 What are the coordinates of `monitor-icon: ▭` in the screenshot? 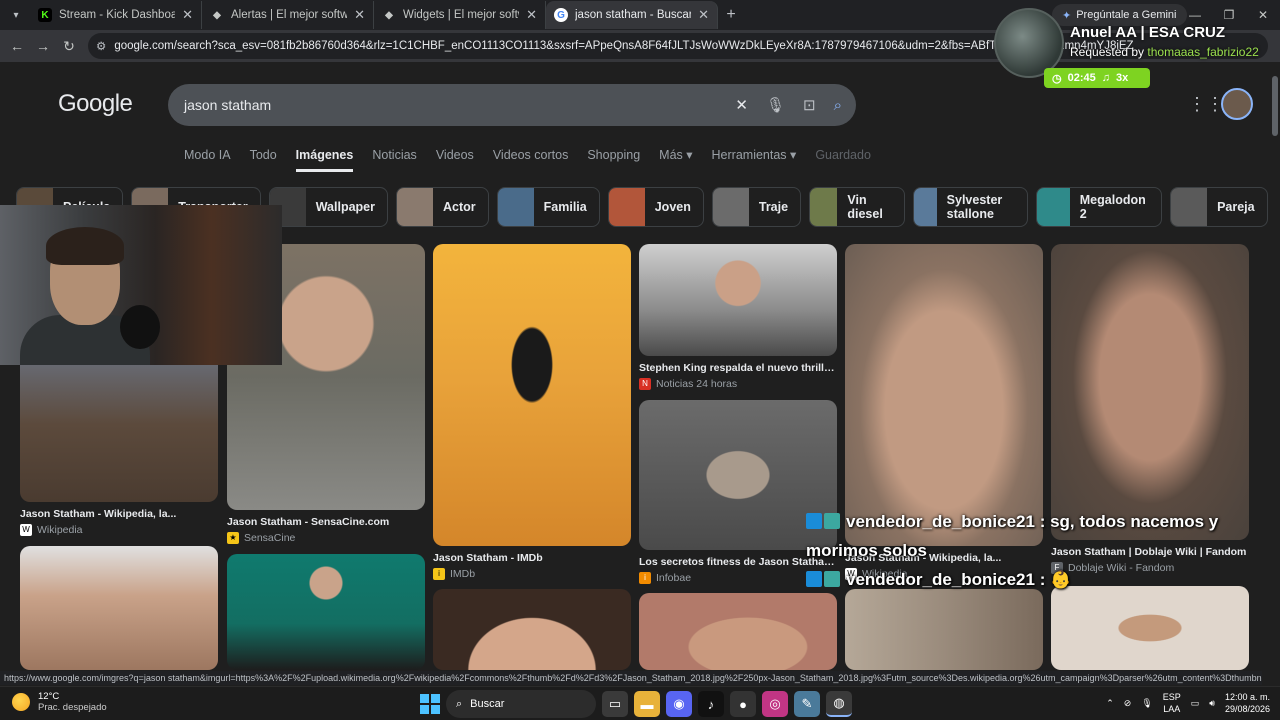 It's located at (1195, 703).